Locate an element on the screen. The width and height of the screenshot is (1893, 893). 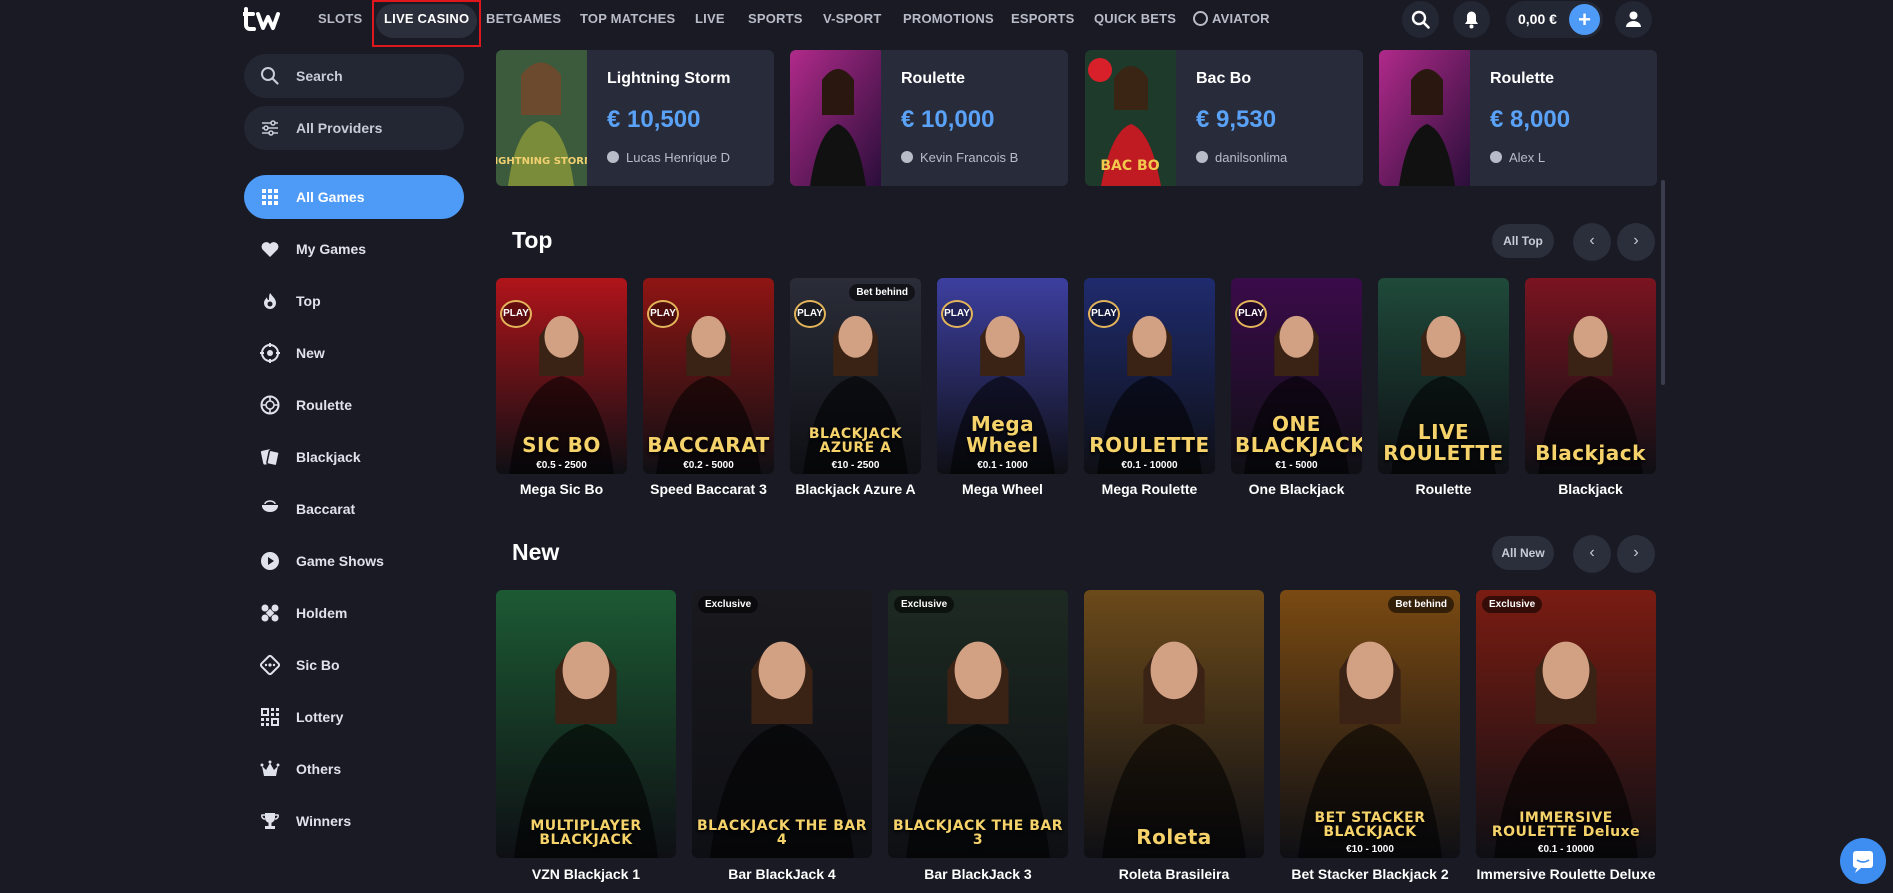
nav-quick-bets: QUICK BETS is located at coordinates (1135, 19).